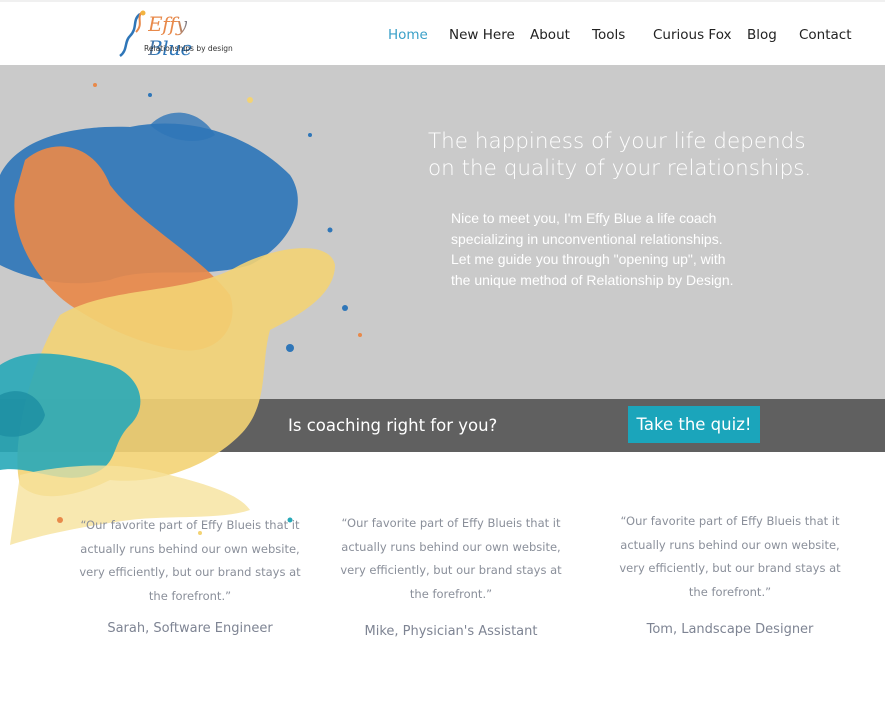 Image resolution: width=885 pixels, height=708 pixels. I want to click on nav-new-here: New Here, so click(482, 35).